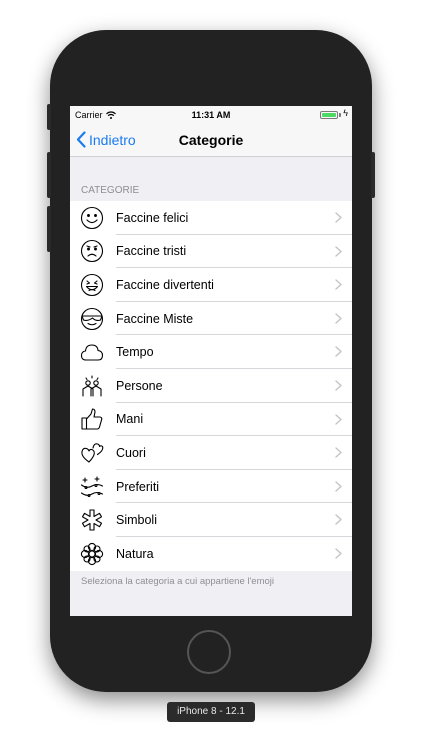  What do you see at coordinates (152, 217) in the screenshot?
I see `category-label: Faccine felici` at bounding box center [152, 217].